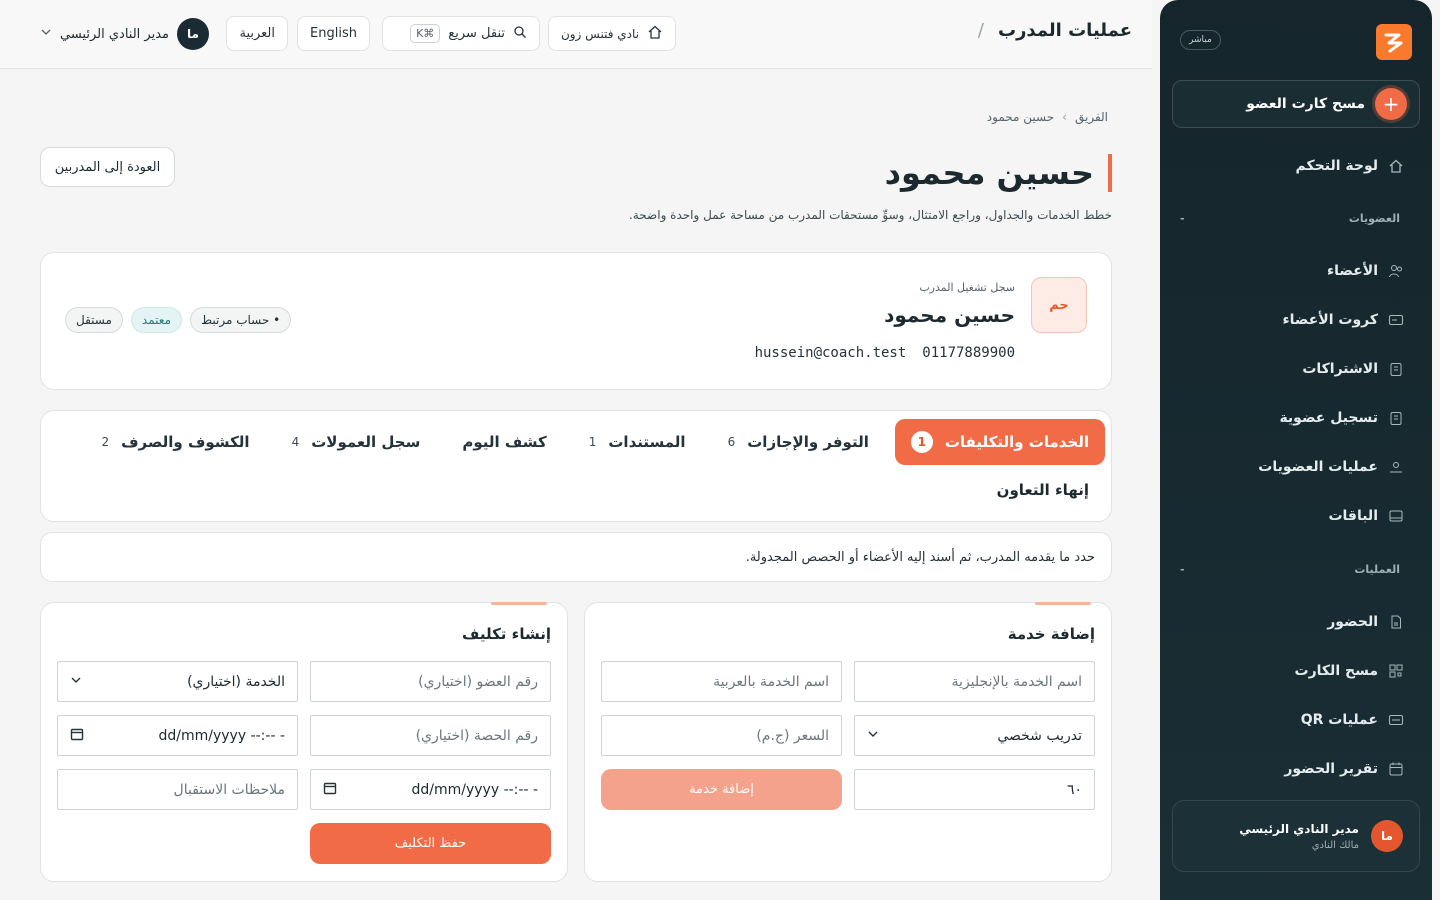 The image size is (1440, 900). Describe the element at coordinates (611, 33) in the screenshot. I see `club-switcher: نادي فتنس زون` at that location.